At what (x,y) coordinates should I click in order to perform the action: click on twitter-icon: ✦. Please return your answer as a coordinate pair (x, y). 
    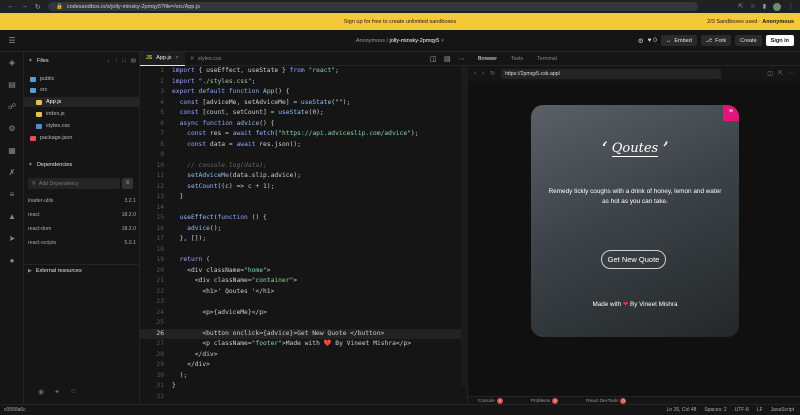
    Looking at the image, I should click on (57, 392).